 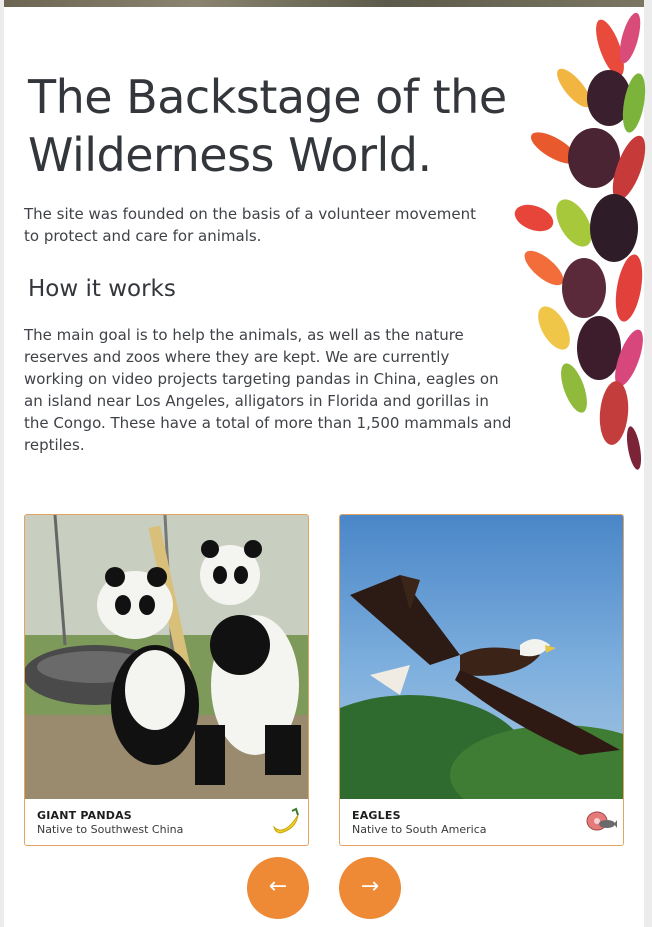 I want to click on page-title: The Backstage of the Wilderness World., so click(x=267, y=126).